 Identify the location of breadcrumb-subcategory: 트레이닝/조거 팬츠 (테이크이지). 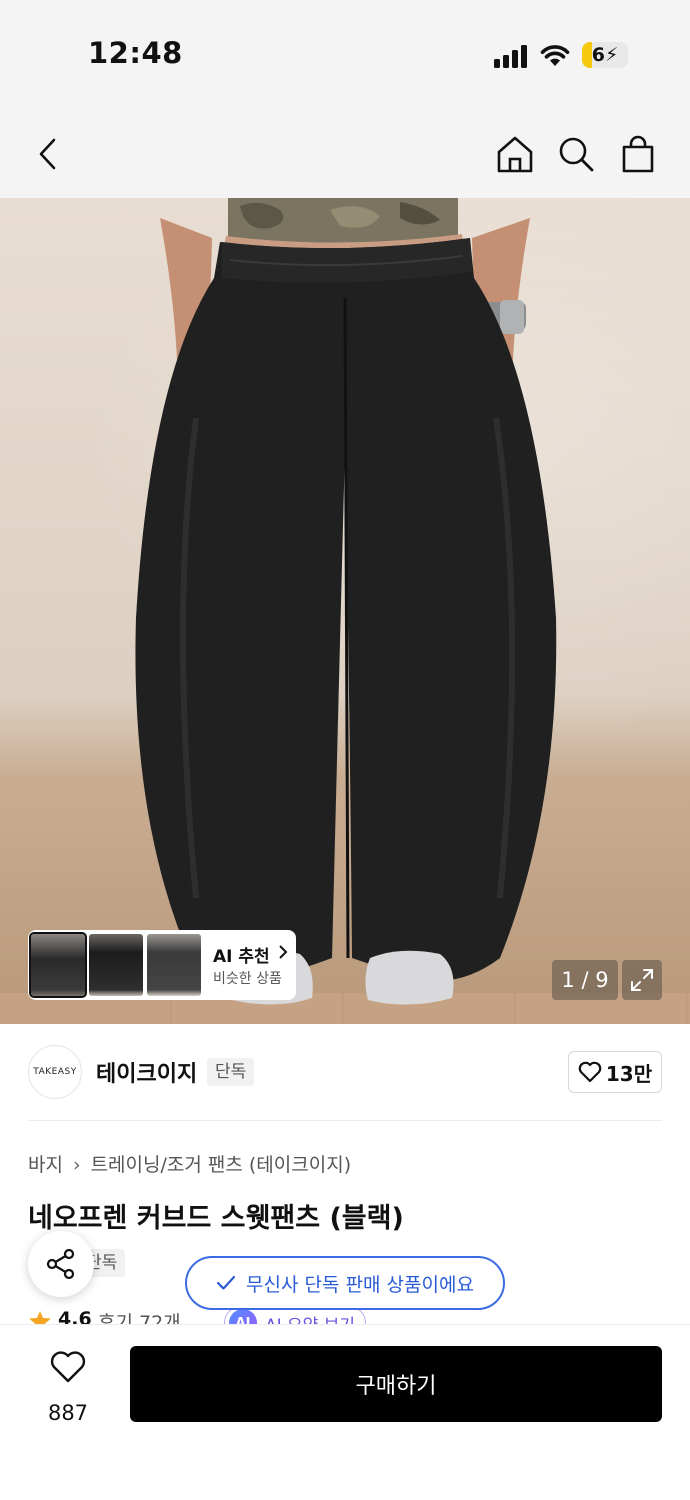
(221, 1165).